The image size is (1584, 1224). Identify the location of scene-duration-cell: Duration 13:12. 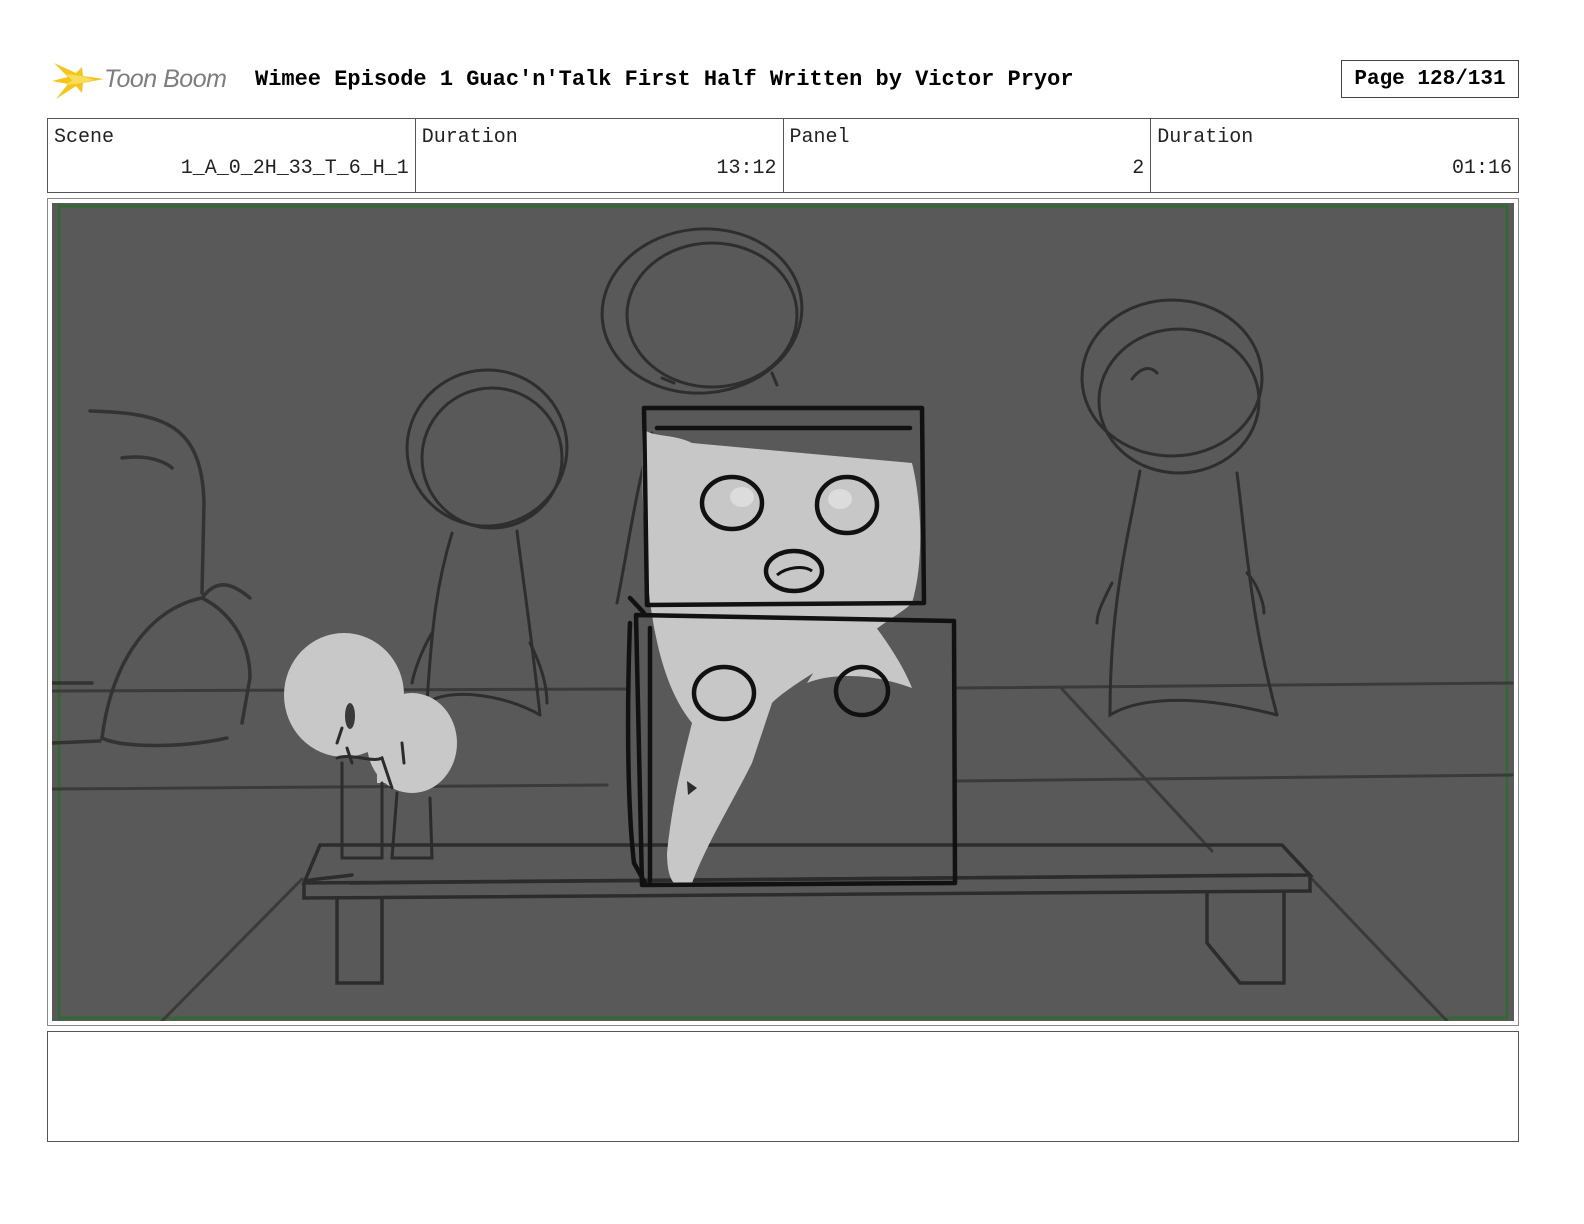
(600, 155).